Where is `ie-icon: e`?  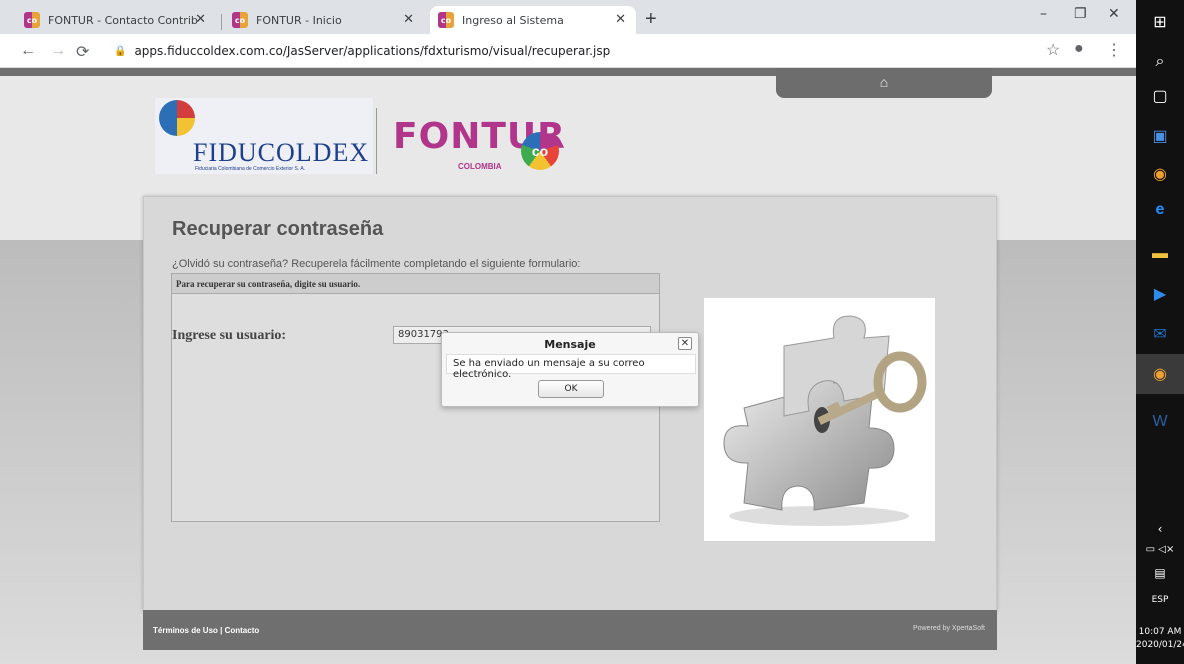 ie-icon: e is located at coordinates (1160, 210).